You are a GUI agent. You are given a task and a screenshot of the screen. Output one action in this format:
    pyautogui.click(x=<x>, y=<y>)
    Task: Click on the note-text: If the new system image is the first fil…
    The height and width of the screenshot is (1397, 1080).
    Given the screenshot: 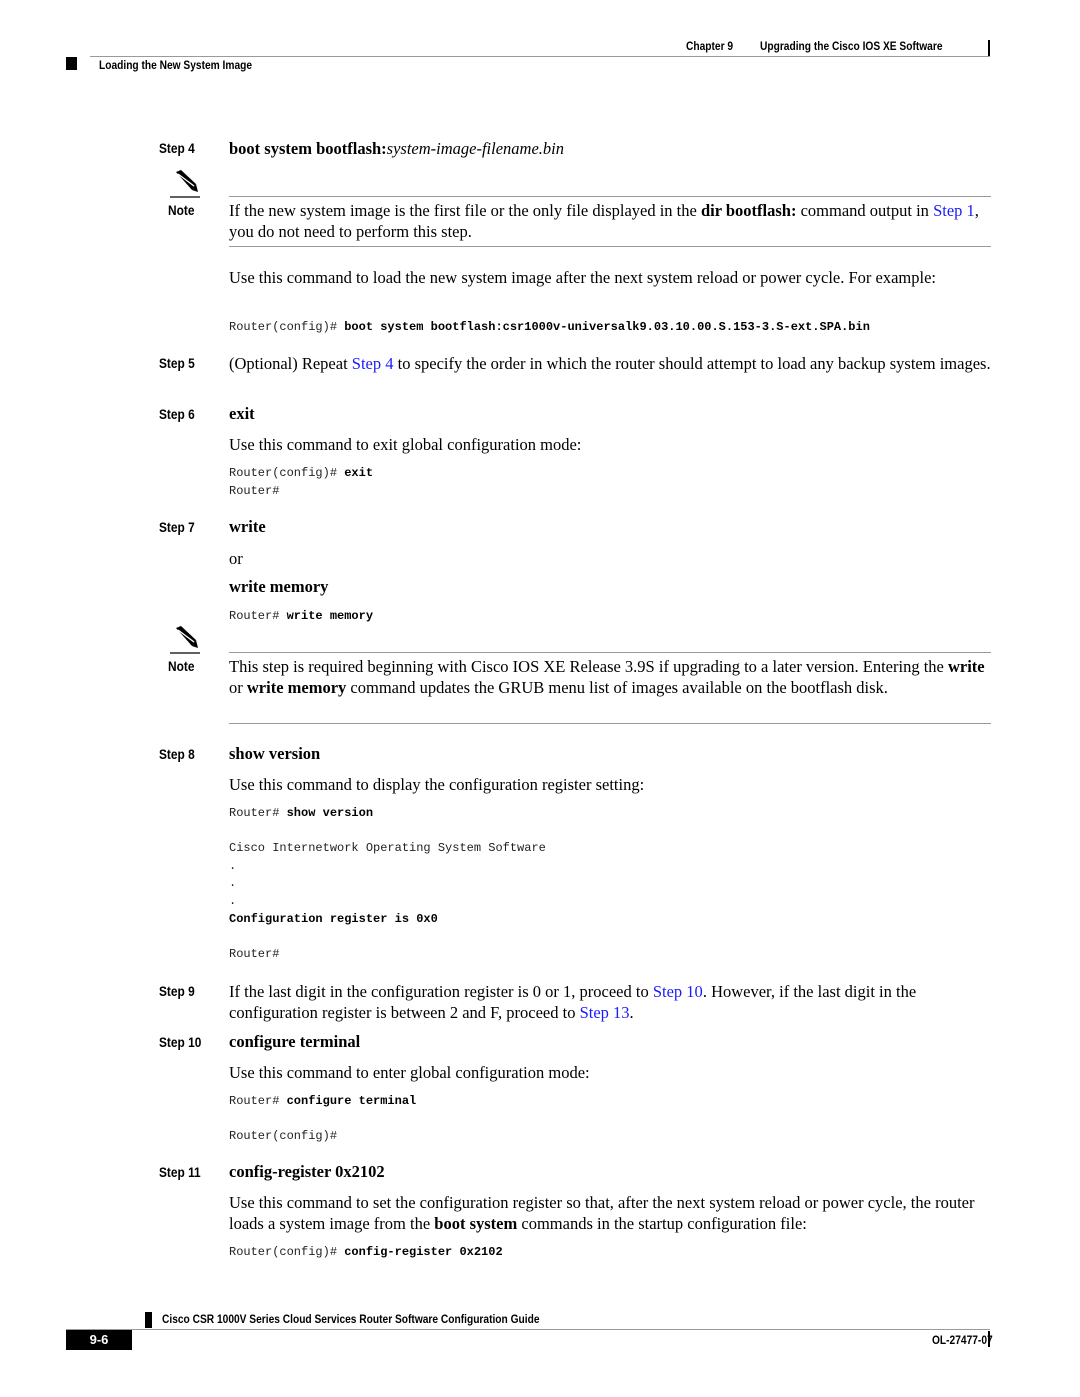 What is the action you would take?
    pyautogui.click(x=610, y=221)
    